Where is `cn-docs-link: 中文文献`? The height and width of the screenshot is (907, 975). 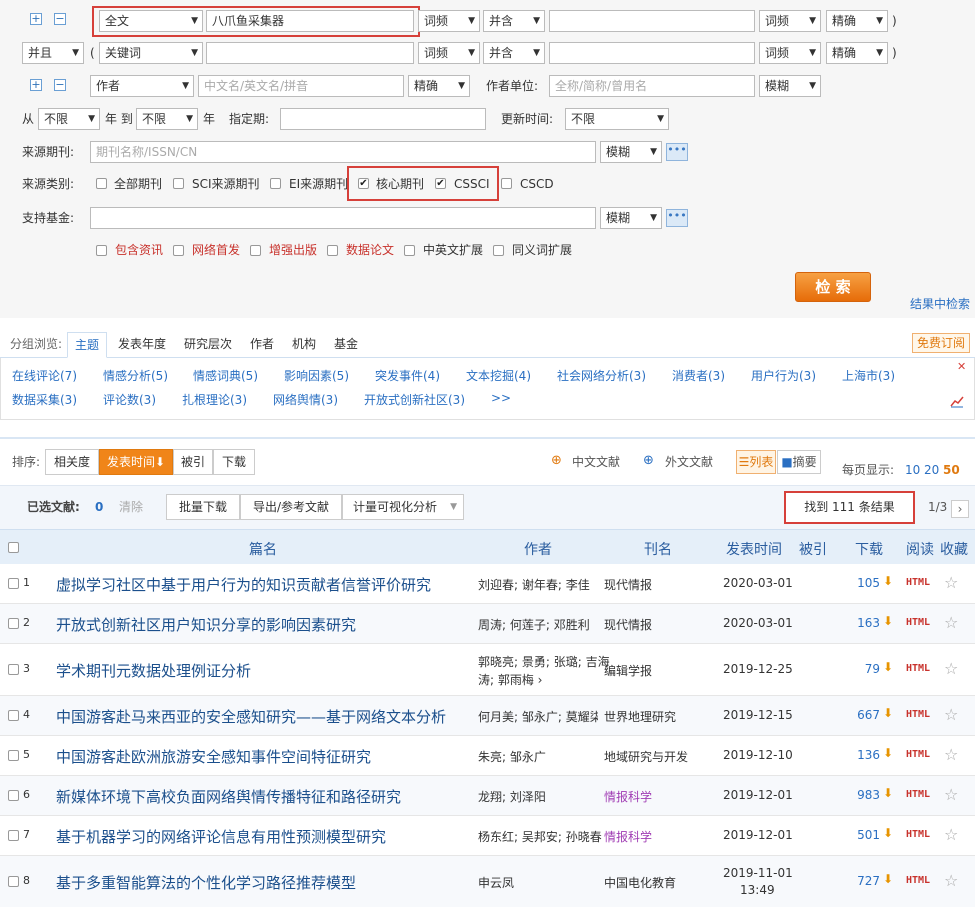 cn-docs-link: 中文文献 is located at coordinates (596, 462).